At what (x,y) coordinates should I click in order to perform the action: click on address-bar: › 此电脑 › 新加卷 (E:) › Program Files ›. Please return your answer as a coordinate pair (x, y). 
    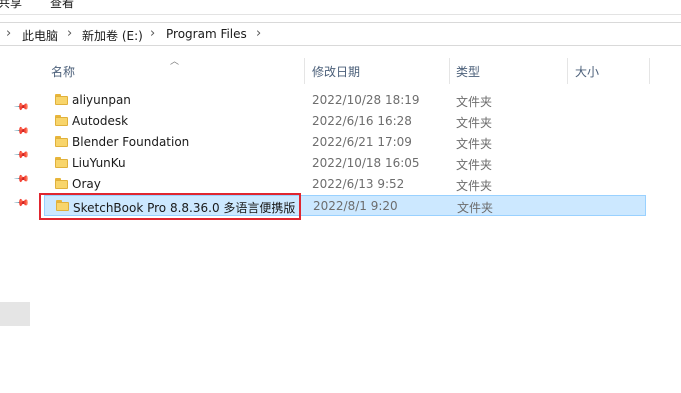
    Looking at the image, I should click on (340, 34).